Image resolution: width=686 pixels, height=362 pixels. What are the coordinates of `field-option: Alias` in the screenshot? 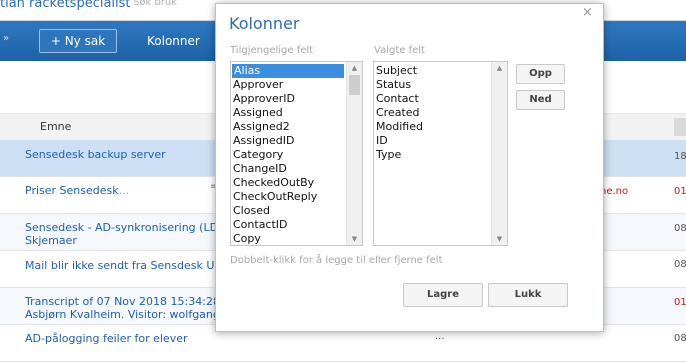 It's located at (288, 71).